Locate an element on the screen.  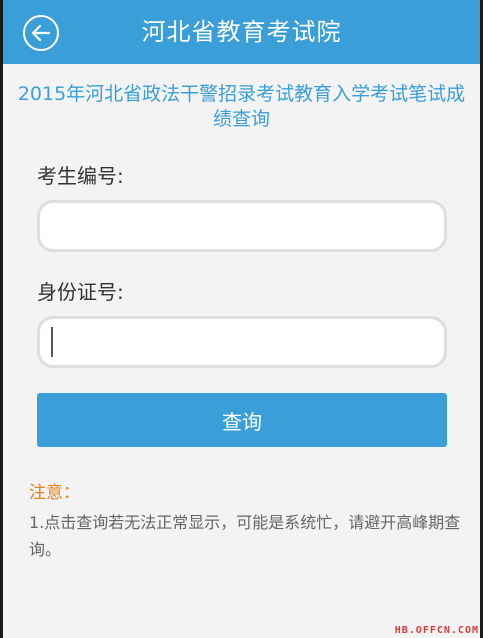
id-number-label: 身份证号: is located at coordinates (80, 292).